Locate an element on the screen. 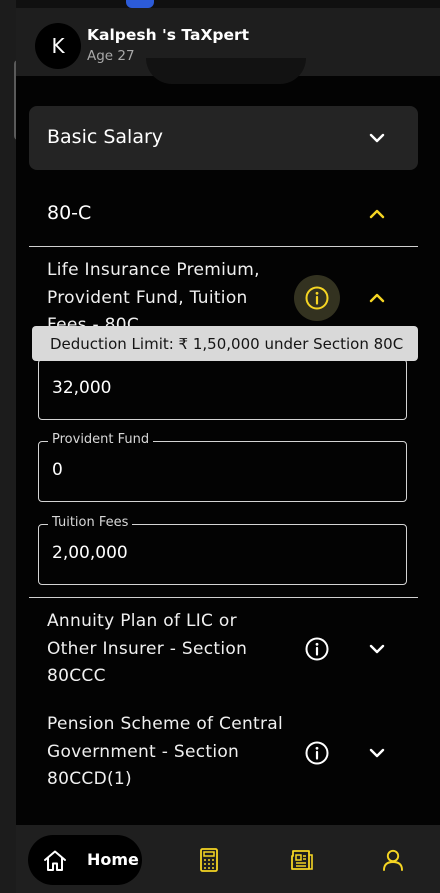 The height and width of the screenshot is (893, 440). field-label: Provident Fund is located at coordinates (101, 439).